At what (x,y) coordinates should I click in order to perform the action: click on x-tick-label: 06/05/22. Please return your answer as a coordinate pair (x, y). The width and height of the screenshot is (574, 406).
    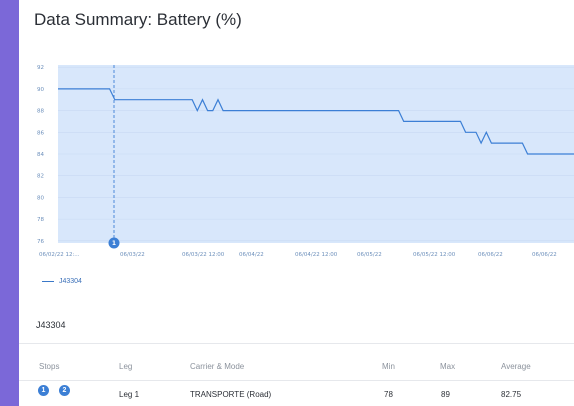
    Looking at the image, I should click on (369, 255).